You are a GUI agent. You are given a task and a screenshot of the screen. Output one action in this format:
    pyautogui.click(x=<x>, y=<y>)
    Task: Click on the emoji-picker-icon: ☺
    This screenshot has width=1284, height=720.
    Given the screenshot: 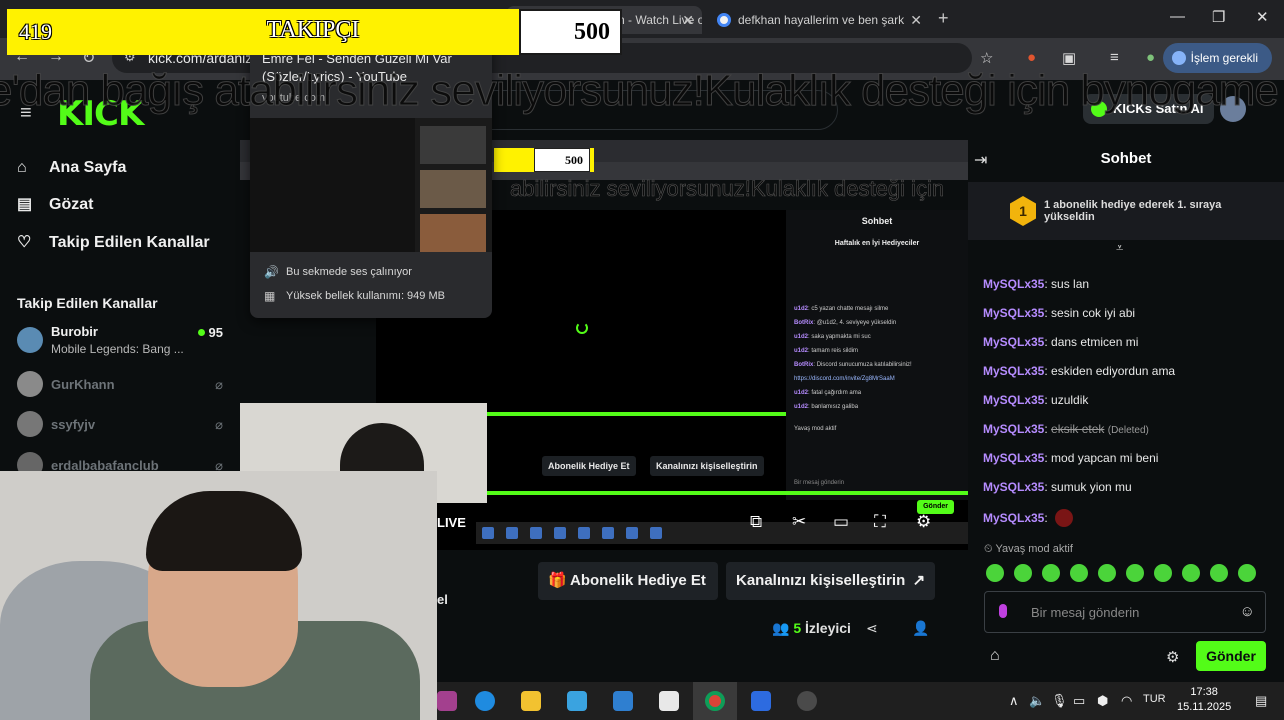 What is the action you would take?
    pyautogui.click(x=1247, y=611)
    